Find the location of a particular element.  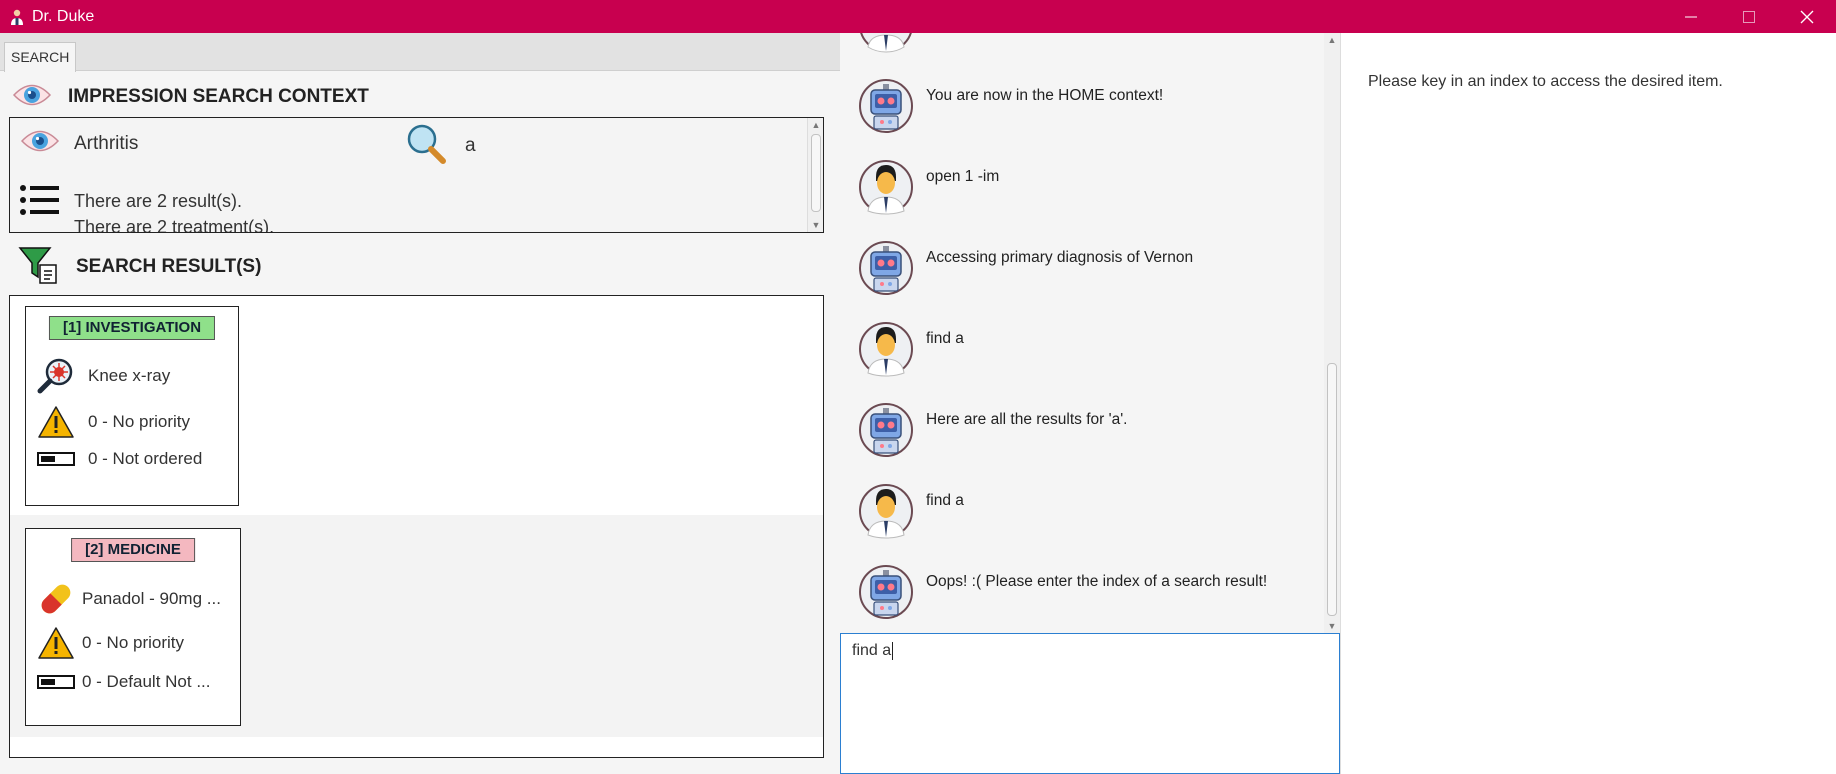

result-badge: [1] INVESTIGATION is located at coordinates (132, 328).